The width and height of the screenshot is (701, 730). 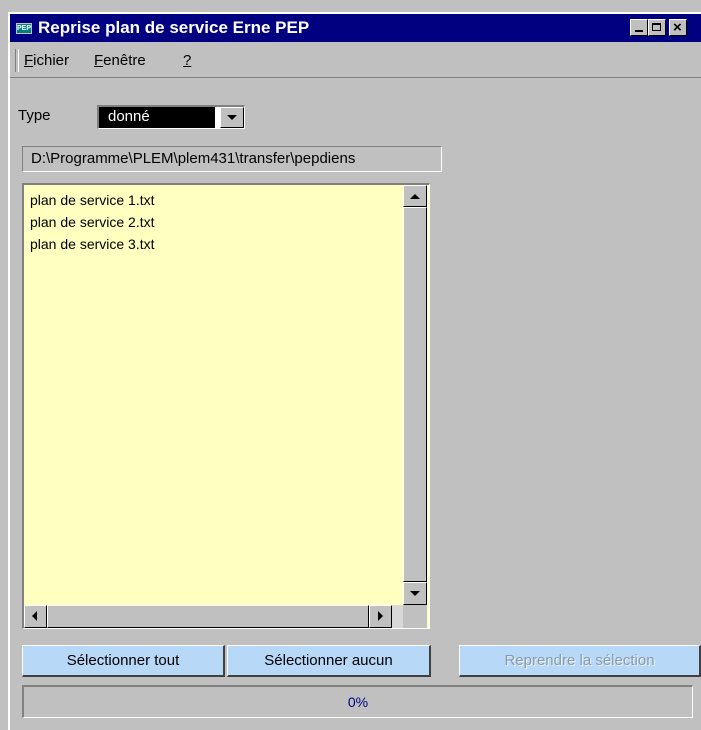 I want to click on type-dropdown-button, so click(x=232, y=117).